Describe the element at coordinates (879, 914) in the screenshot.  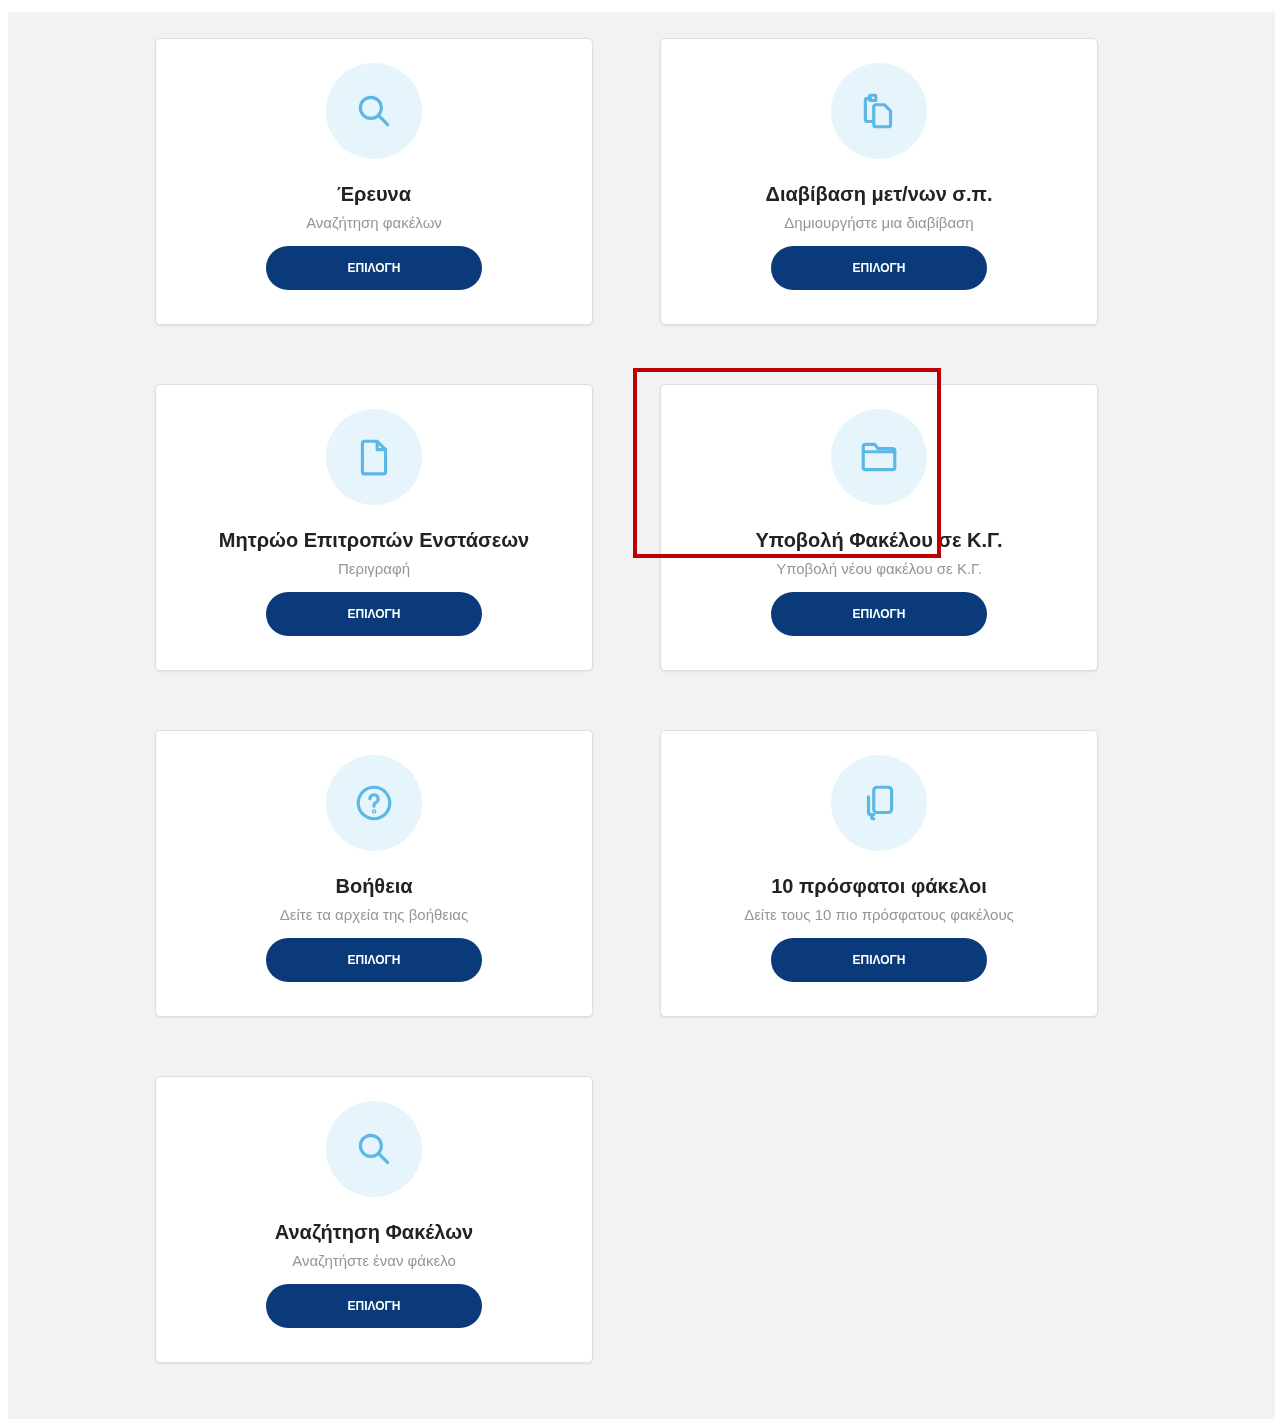
I see `card-description: Δείτε τους 10 πιο πρόσφατους φακέλους` at that location.